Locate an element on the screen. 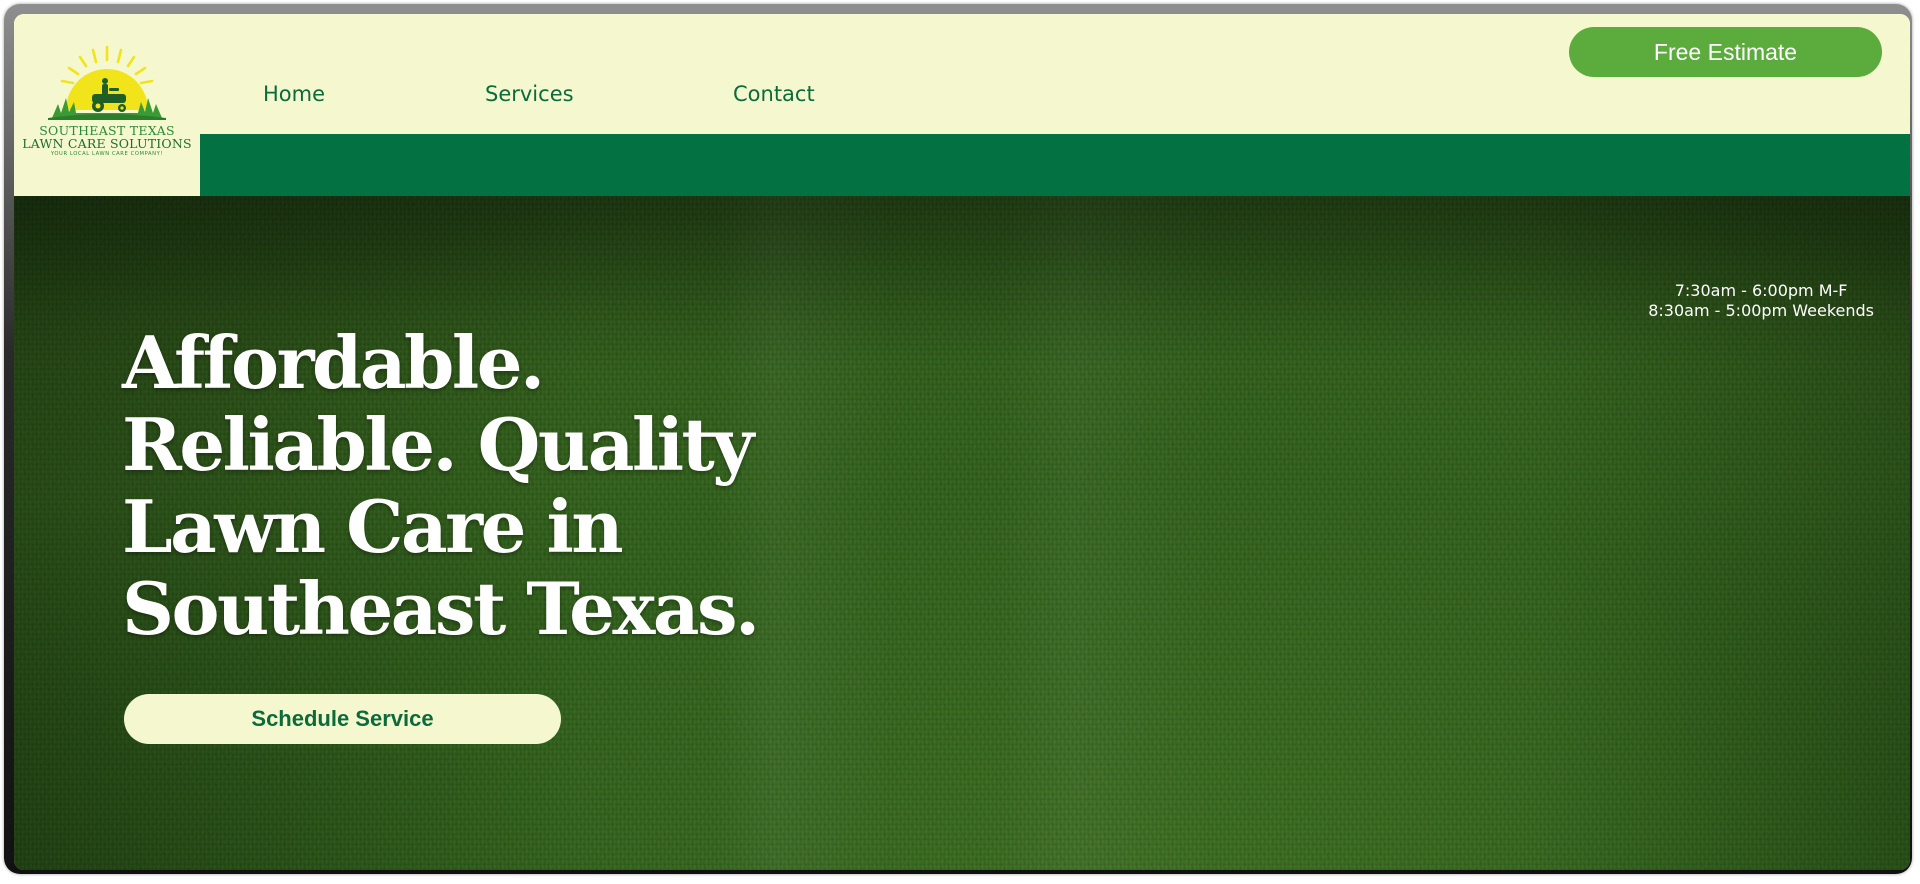 This screenshot has width=1920, height=884. nav-home-link: Home is located at coordinates (294, 94).